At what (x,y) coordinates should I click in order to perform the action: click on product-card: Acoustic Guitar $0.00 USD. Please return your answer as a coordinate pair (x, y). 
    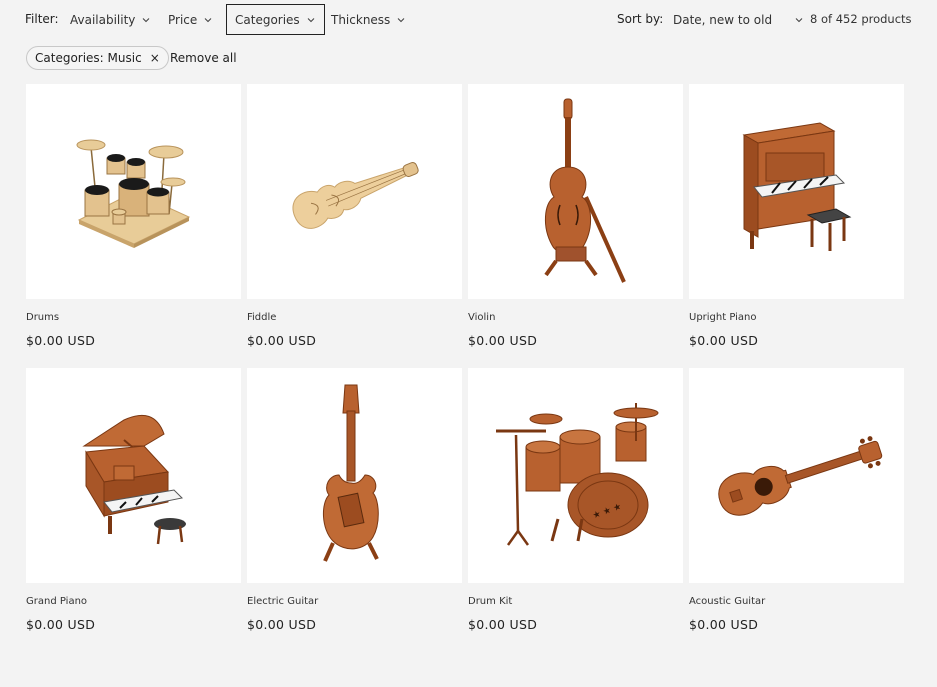
    Looking at the image, I should click on (796, 500).